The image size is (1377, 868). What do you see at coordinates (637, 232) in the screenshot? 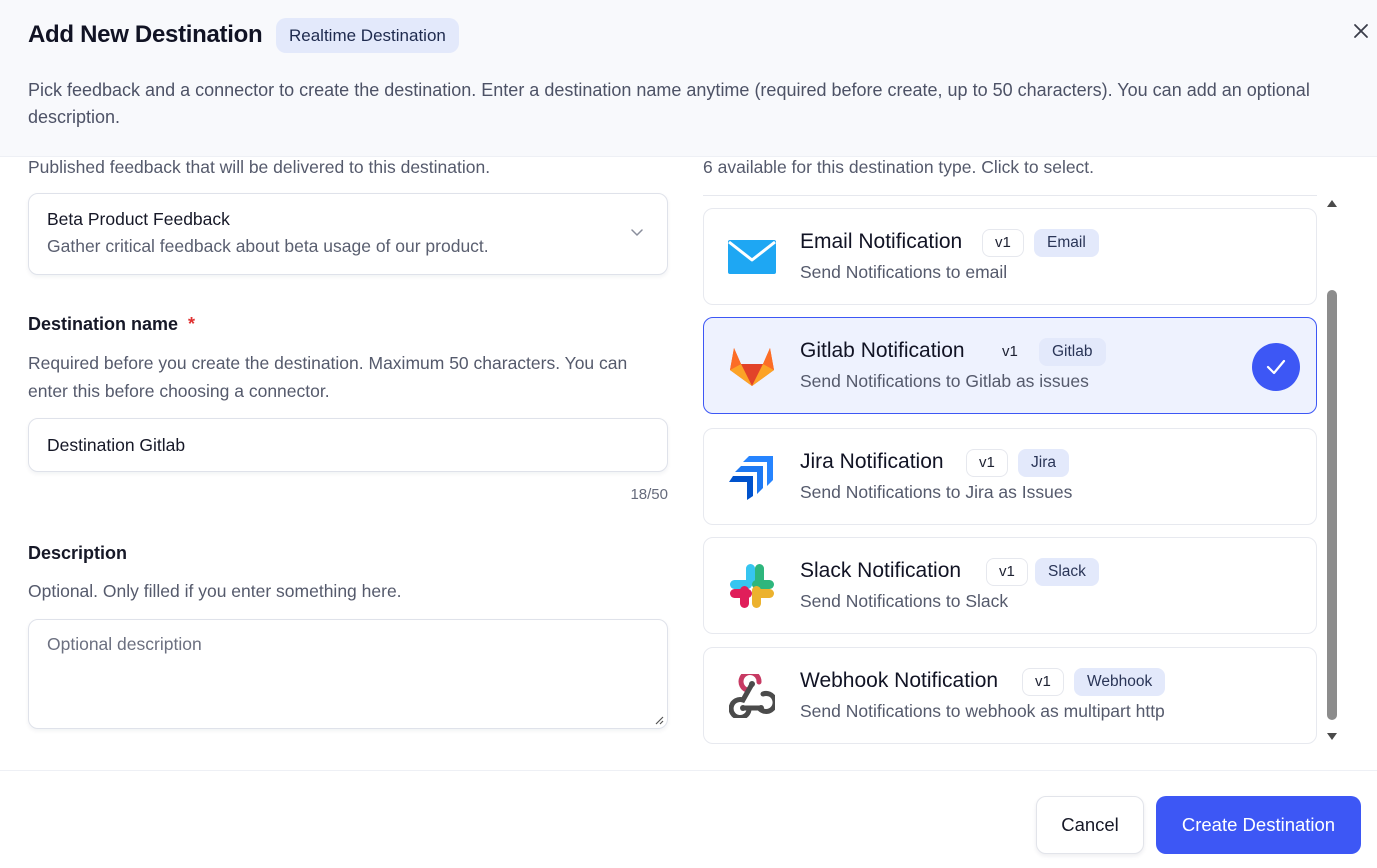
I see `chevron-down-icon` at bounding box center [637, 232].